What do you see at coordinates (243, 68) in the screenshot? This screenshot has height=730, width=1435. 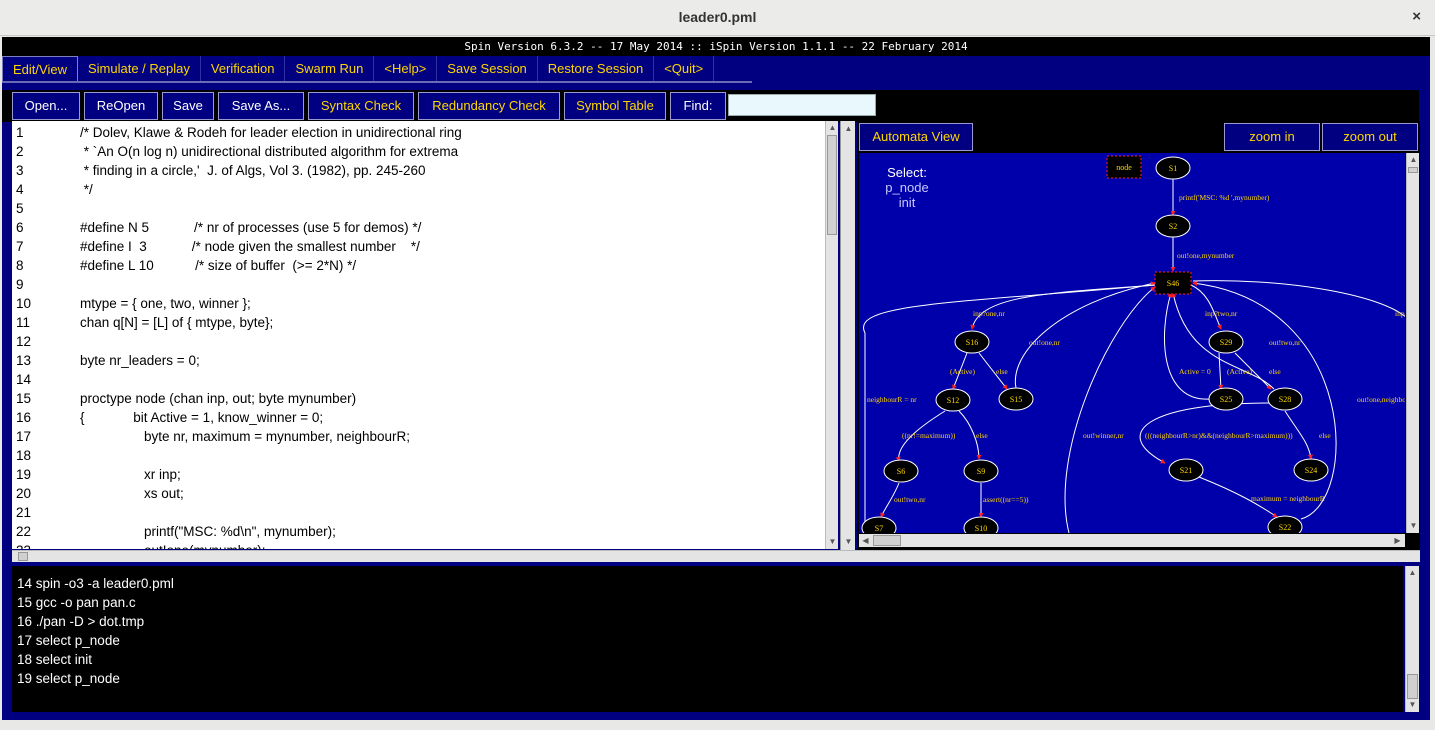 I see `tab-verification: Verification` at bounding box center [243, 68].